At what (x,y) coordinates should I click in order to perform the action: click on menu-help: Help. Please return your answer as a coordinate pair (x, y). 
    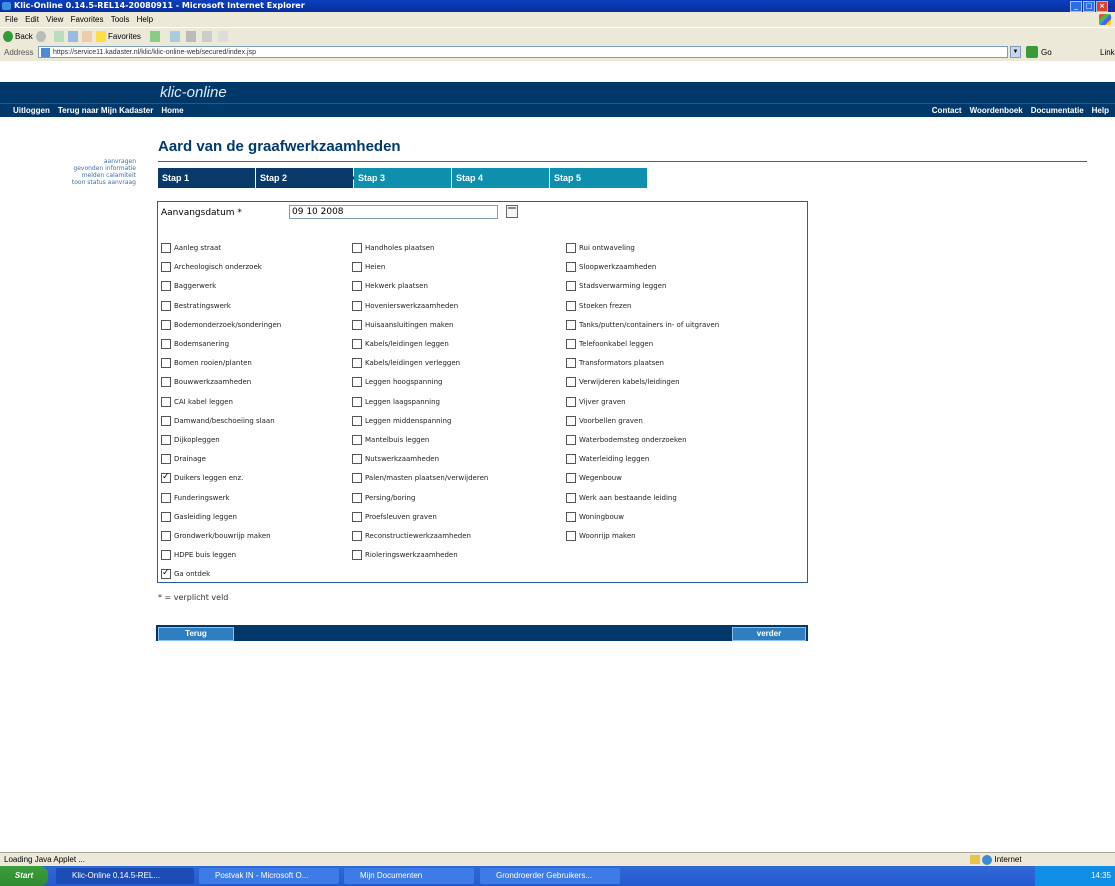
    Looking at the image, I should click on (145, 19).